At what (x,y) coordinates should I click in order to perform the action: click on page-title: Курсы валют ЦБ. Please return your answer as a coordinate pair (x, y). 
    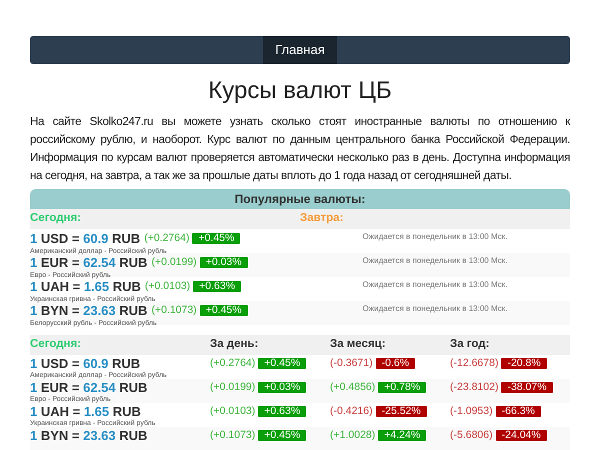
    Looking at the image, I should click on (300, 91).